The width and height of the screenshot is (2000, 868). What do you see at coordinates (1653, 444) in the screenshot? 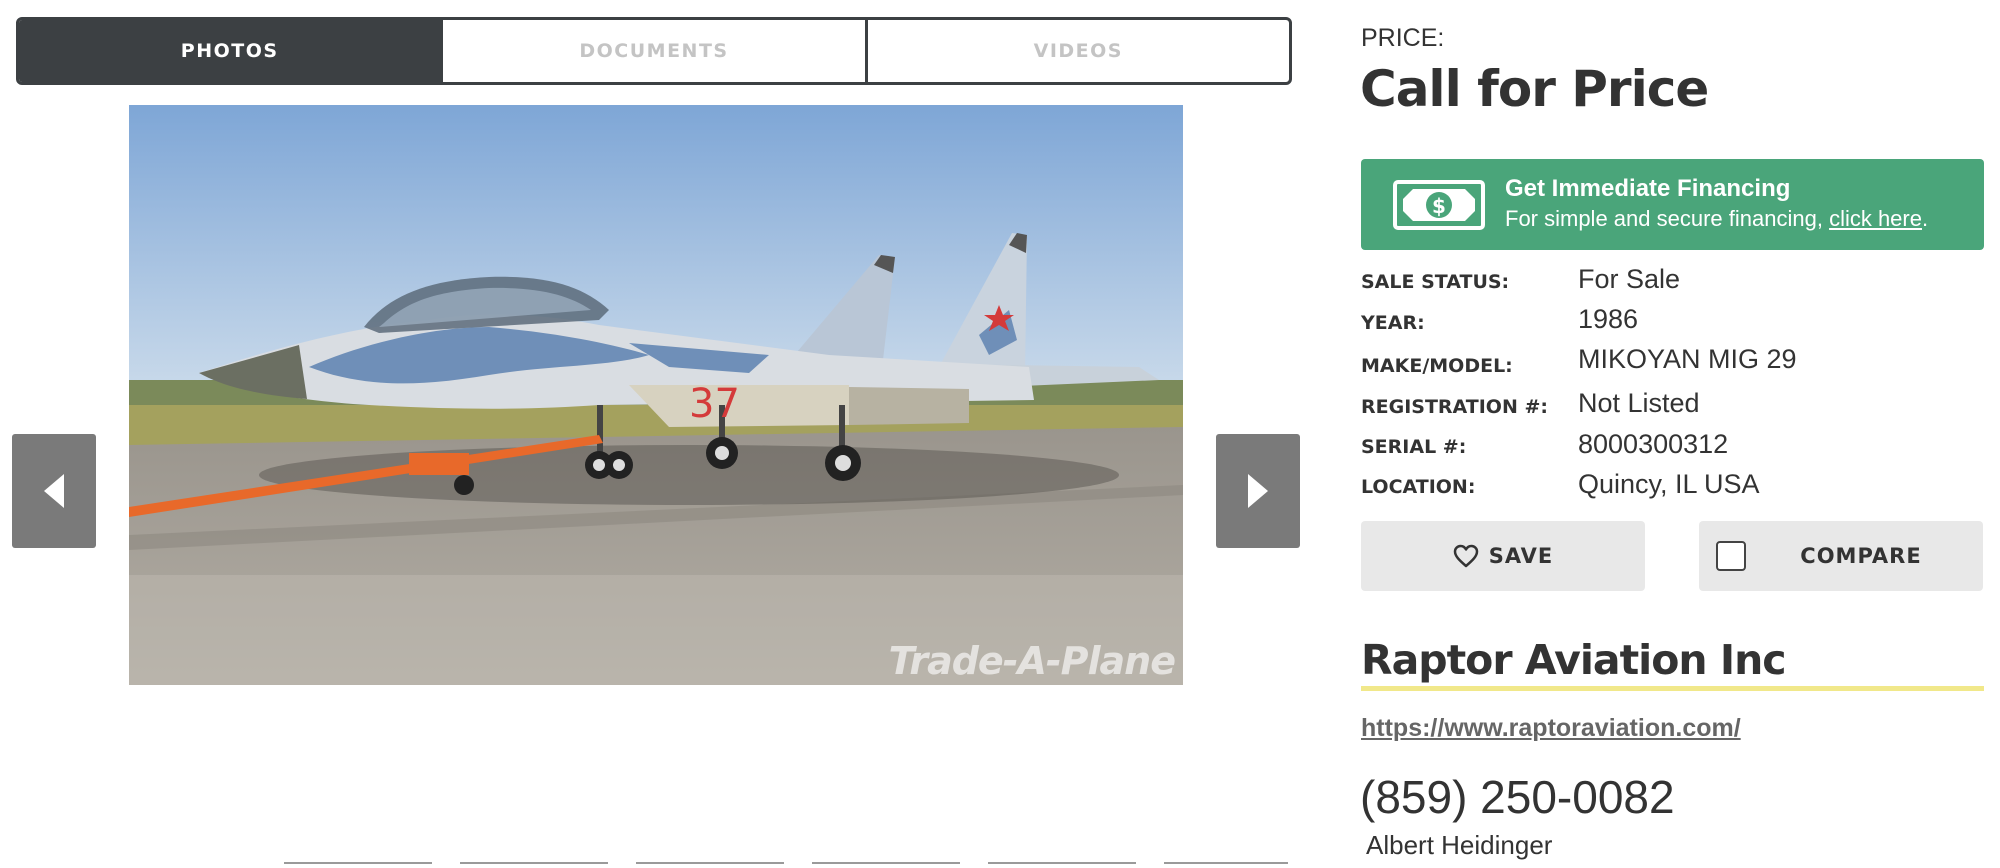
I see `spec-value-serial: 8000300312` at bounding box center [1653, 444].